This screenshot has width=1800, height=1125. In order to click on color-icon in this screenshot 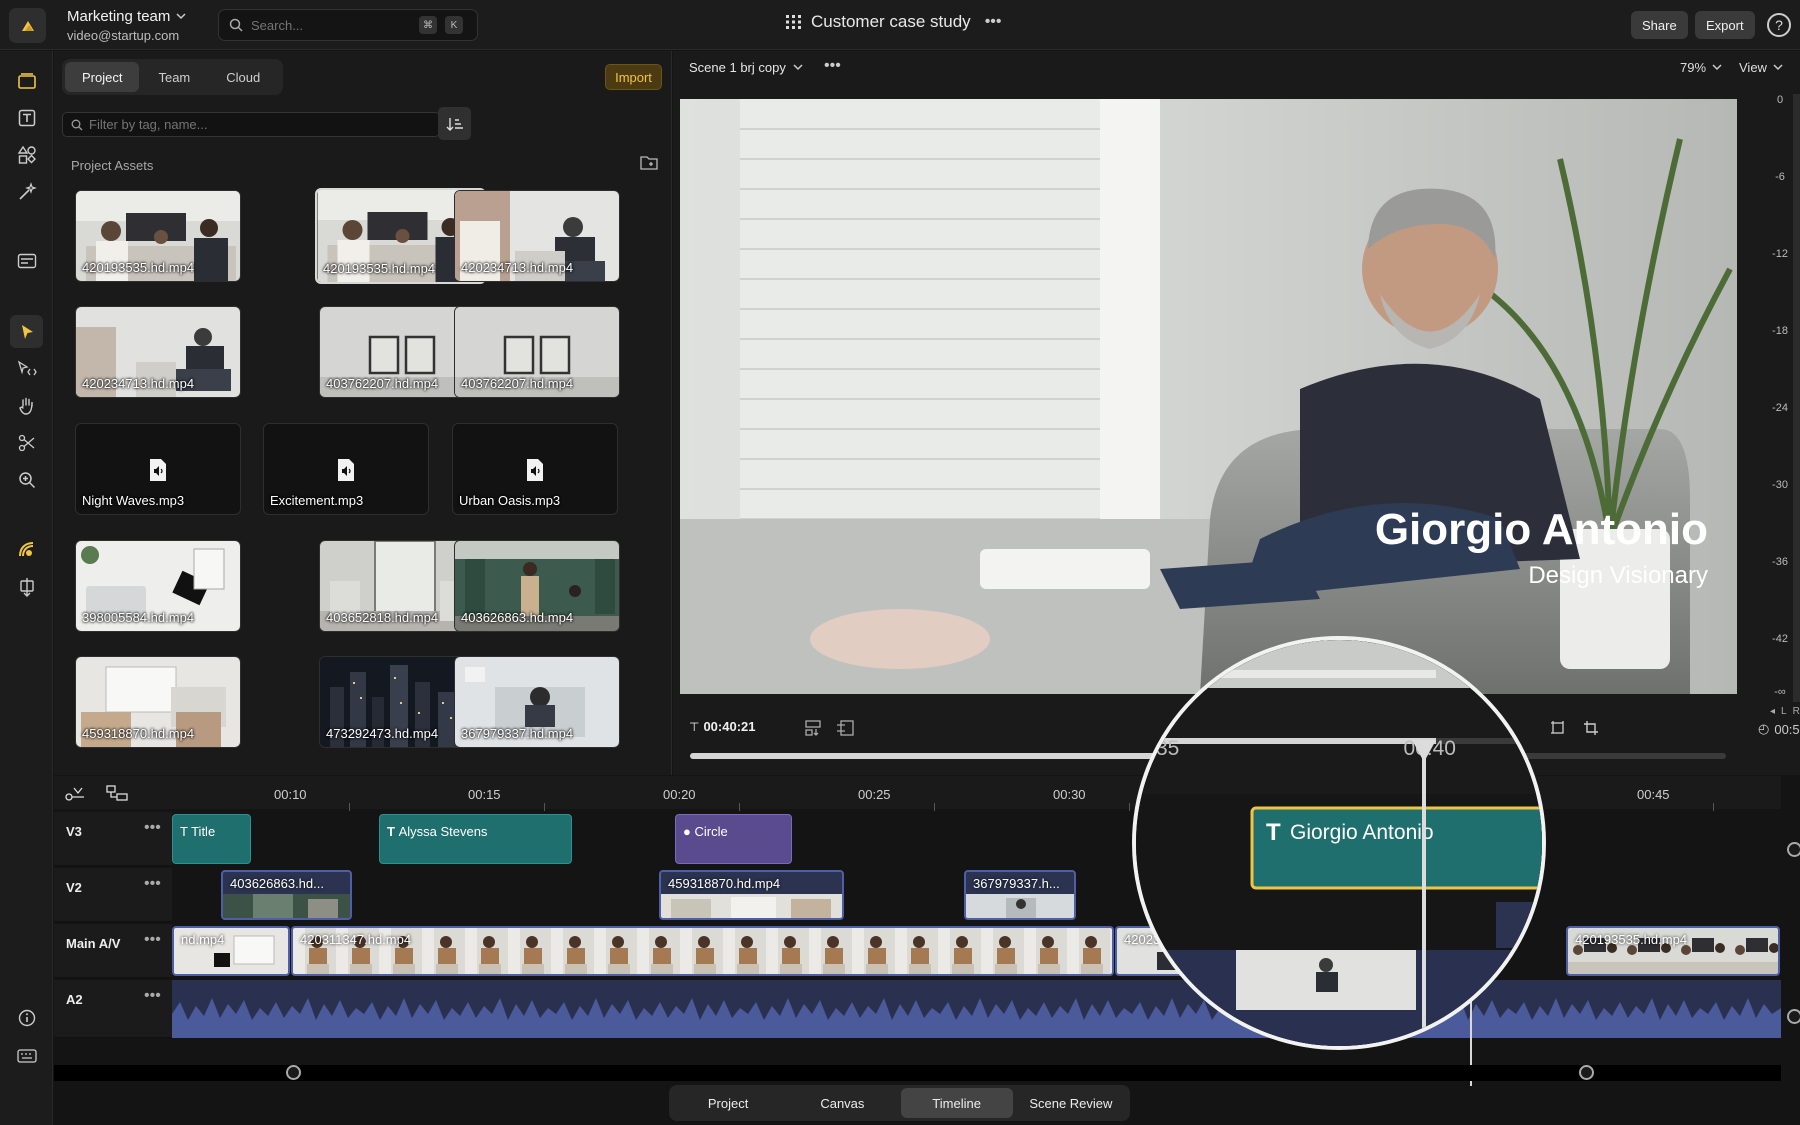, I will do `click(26, 549)`.